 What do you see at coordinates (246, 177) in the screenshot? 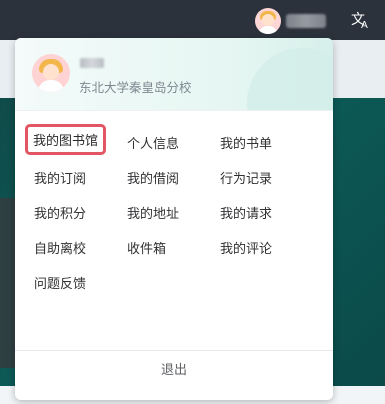
I see `menu-item-activity-log: 行为记录` at bounding box center [246, 177].